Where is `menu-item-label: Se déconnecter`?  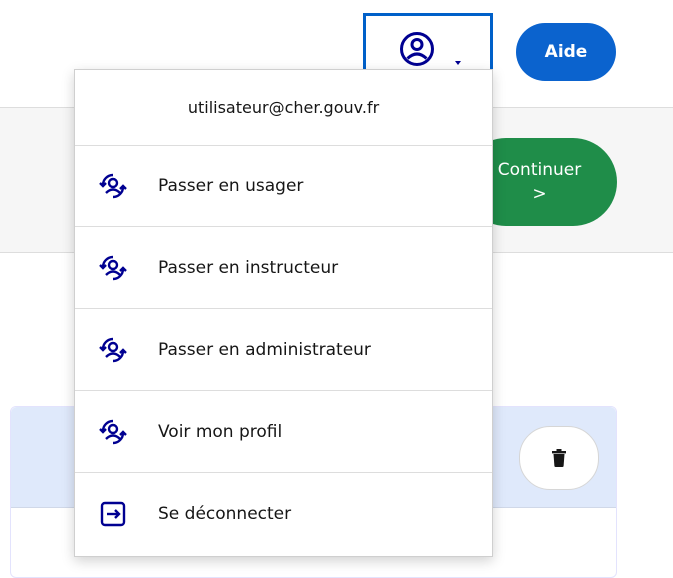
menu-item-label: Se déconnecter is located at coordinates (225, 514).